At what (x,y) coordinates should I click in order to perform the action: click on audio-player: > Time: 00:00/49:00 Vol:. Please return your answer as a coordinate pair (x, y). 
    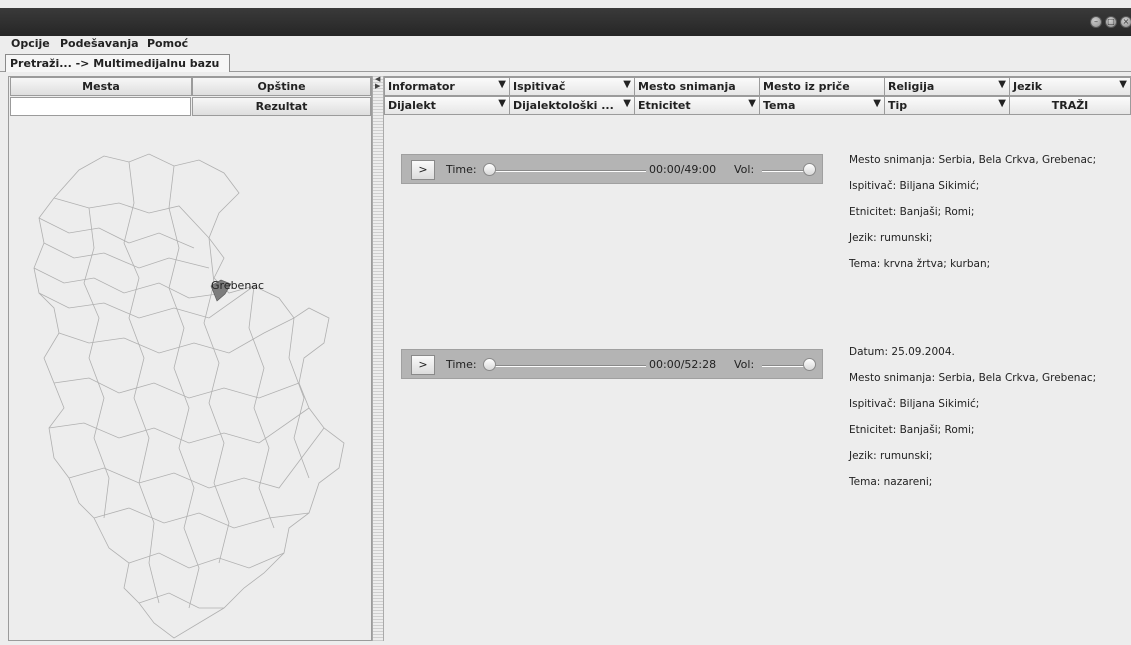
    Looking at the image, I should click on (612, 169).